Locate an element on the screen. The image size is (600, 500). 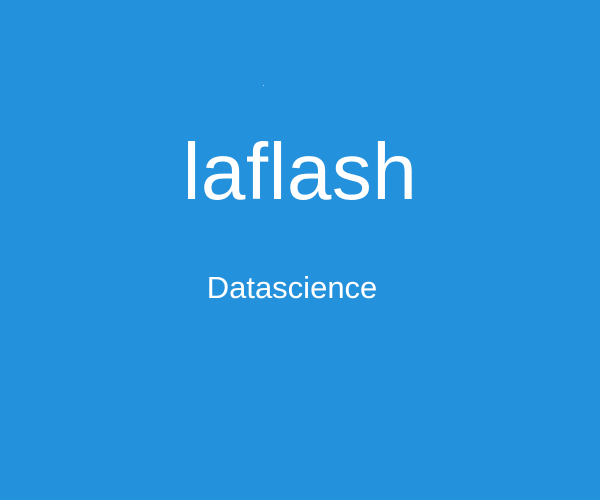
brand-subtitle: Datascience is located at coordinates (292, 287).